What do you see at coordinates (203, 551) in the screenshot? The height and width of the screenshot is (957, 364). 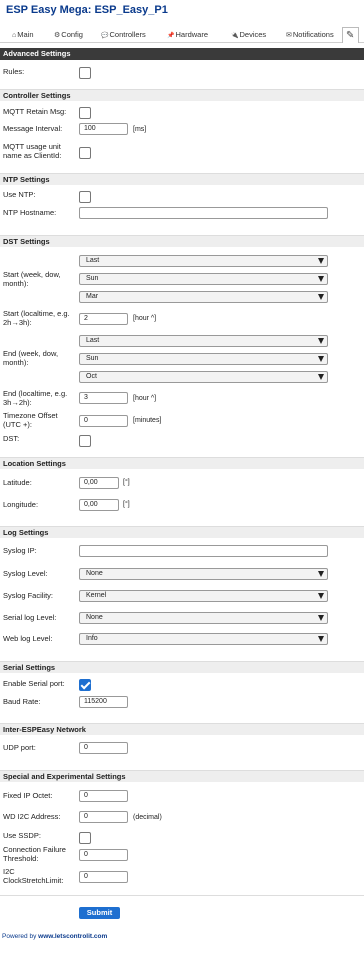 I see `syslog-ip-input` at bounding box center [203, 551].